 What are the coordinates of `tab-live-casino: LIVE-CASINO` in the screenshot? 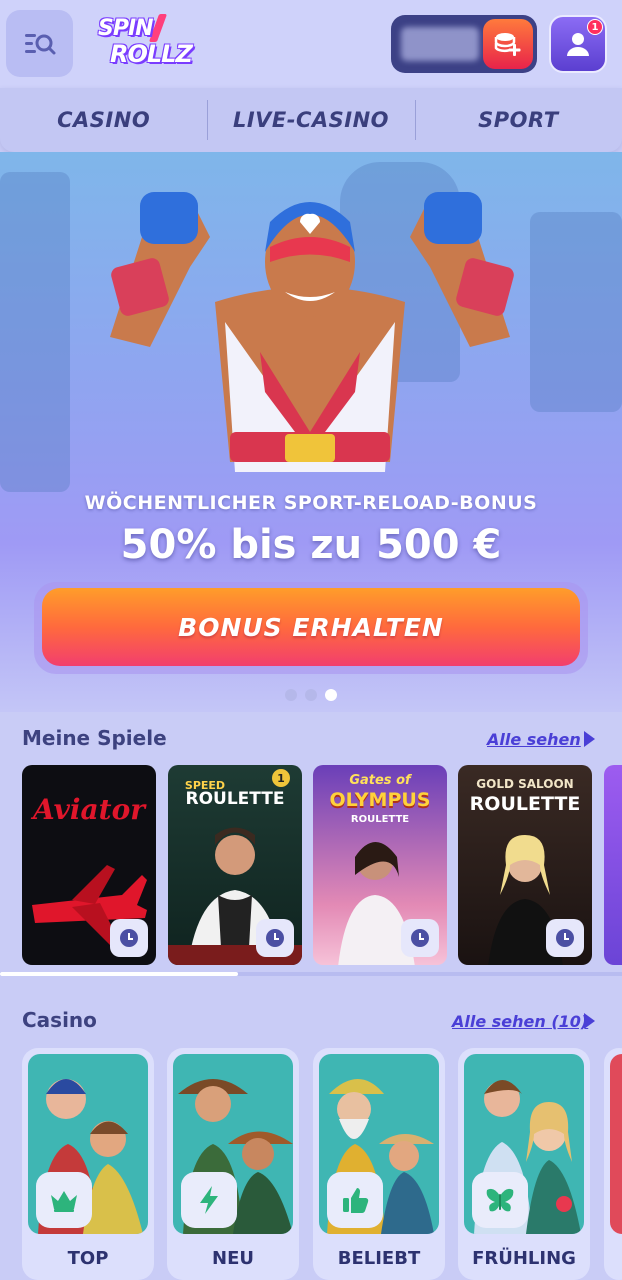 It's located at (310, 120).